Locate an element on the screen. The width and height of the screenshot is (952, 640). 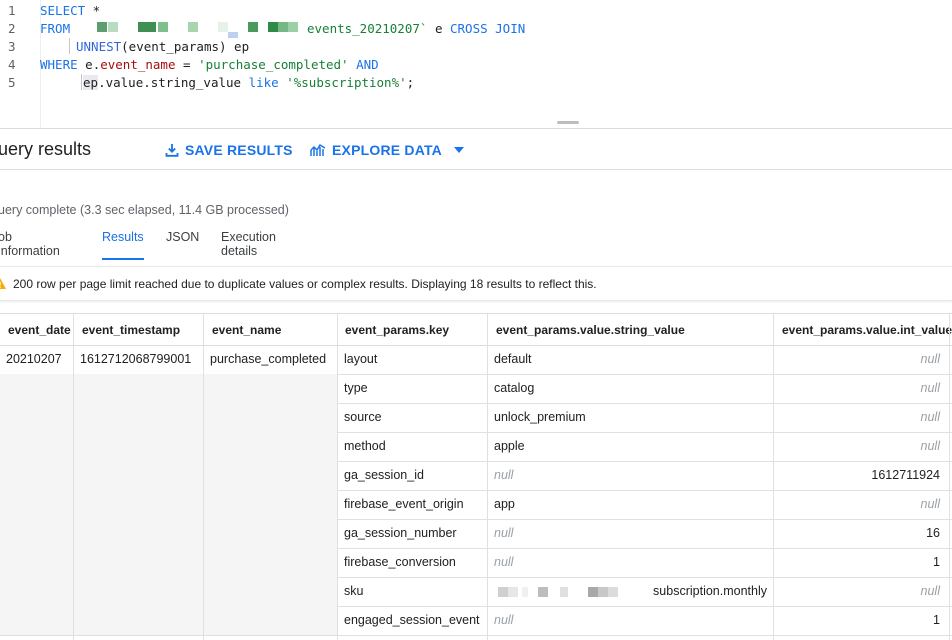
table-cell: 20210207 is located at coordinates (36, 359).